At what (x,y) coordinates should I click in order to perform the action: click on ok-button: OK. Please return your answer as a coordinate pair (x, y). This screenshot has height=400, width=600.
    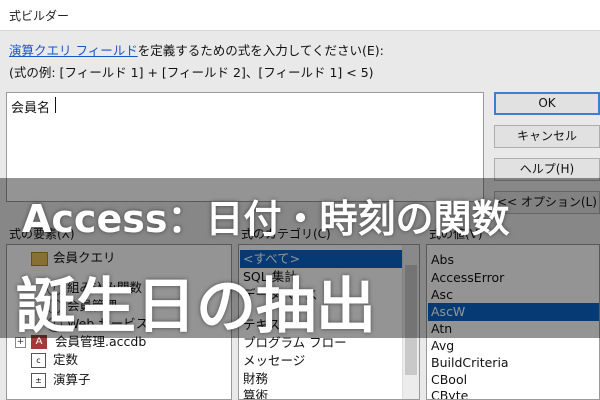
    Looking at the image, I should click on (547, 103).